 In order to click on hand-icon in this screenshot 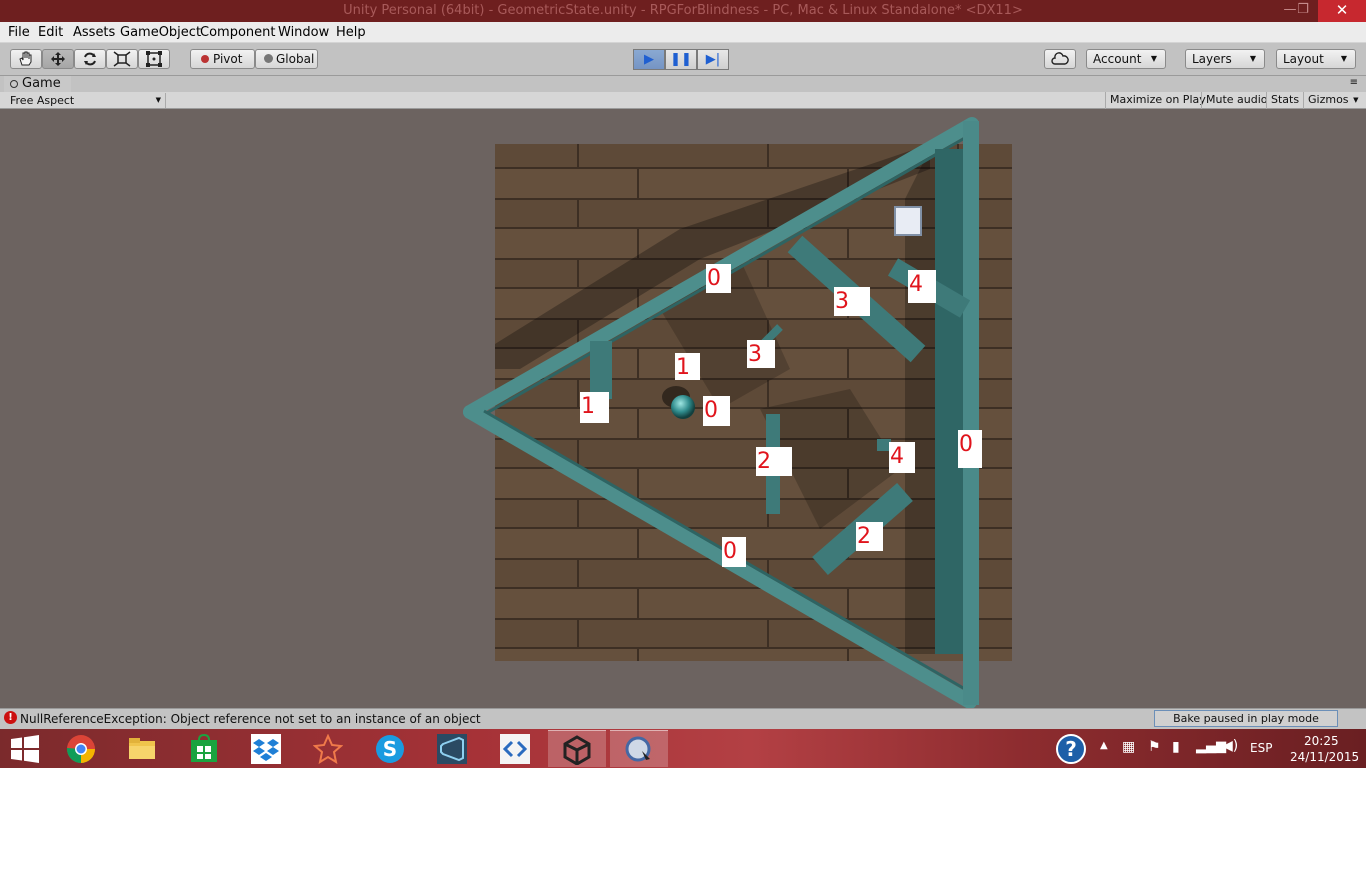, I will do `click(25, 58)`.